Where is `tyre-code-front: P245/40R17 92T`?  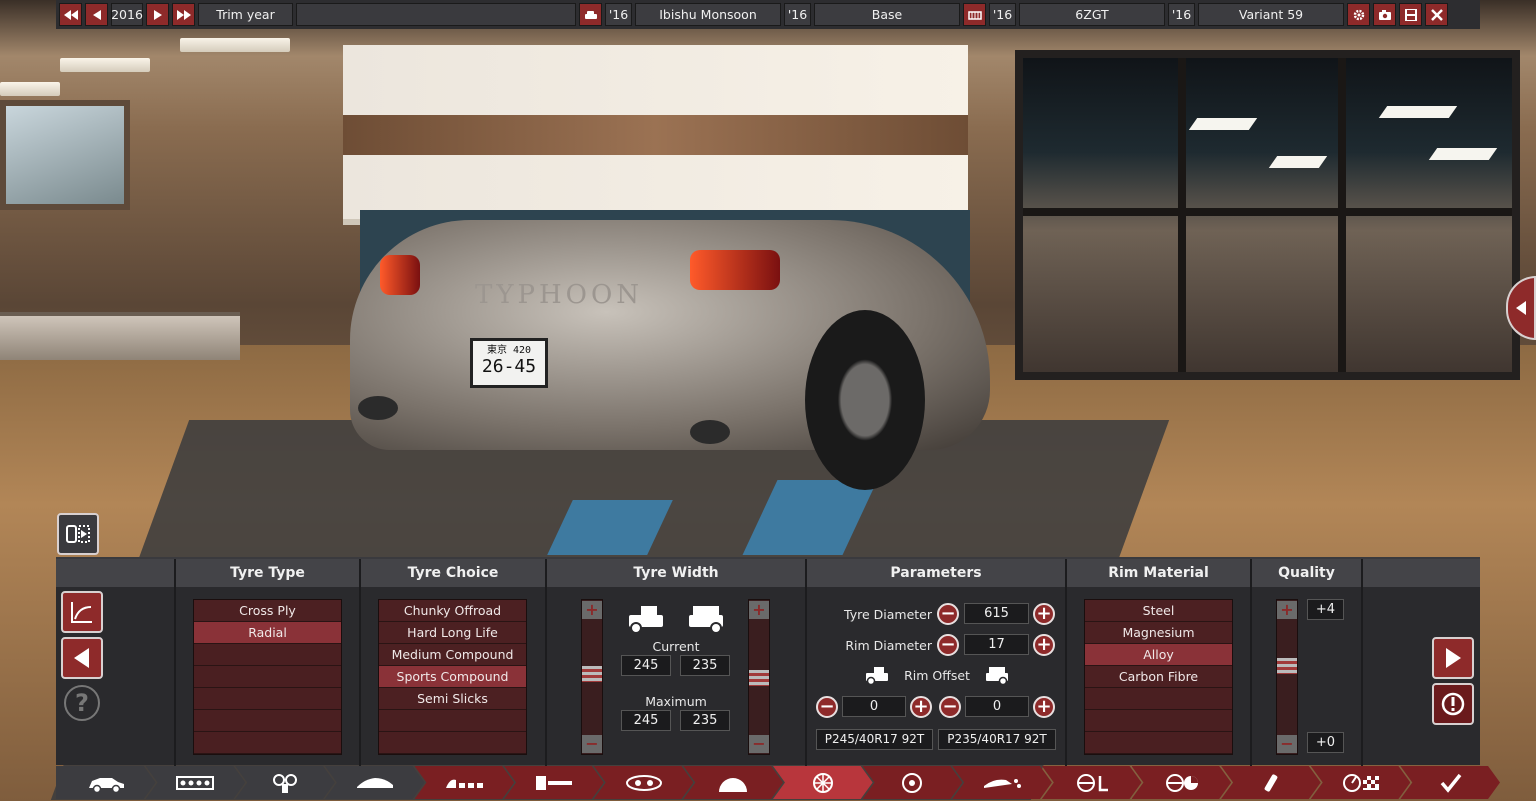
tyre-code-front: P245/40R17 92T is located at coordinates (874, 739).